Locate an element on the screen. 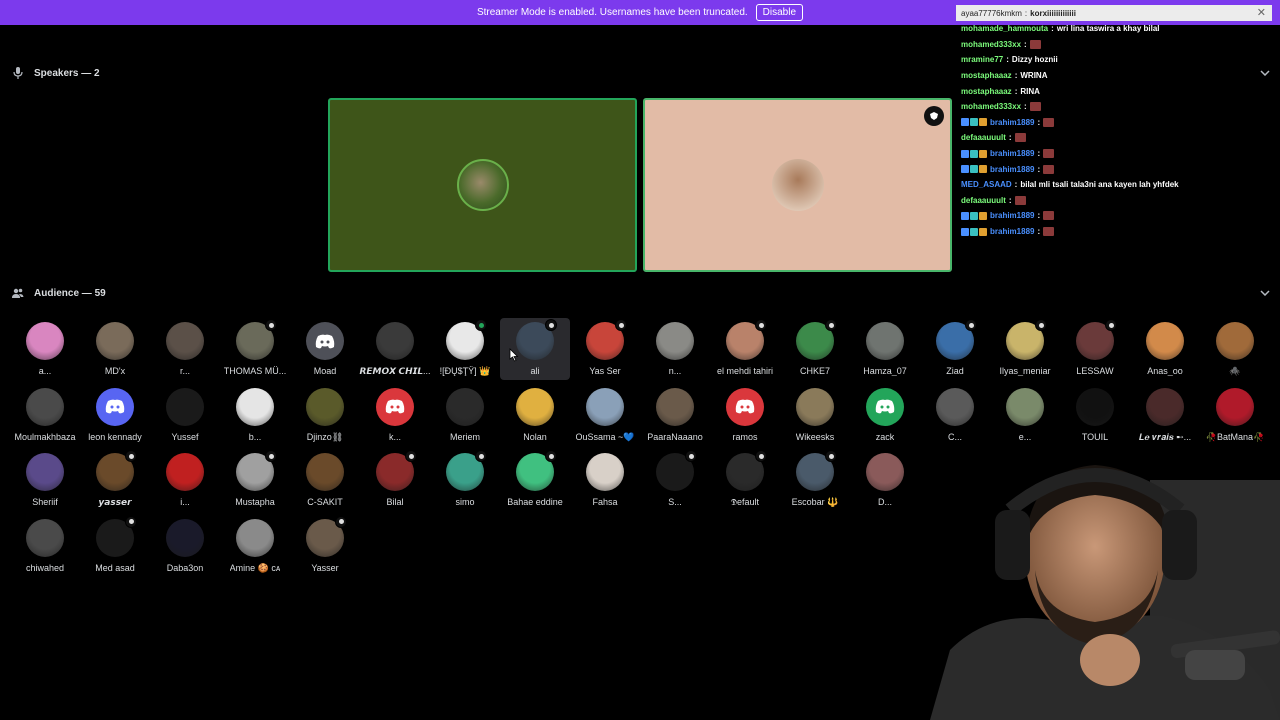 The height and width of the screenshot is (720, 1280). audience-member: el mehdi tahiri is located at coordinates (745, 349).